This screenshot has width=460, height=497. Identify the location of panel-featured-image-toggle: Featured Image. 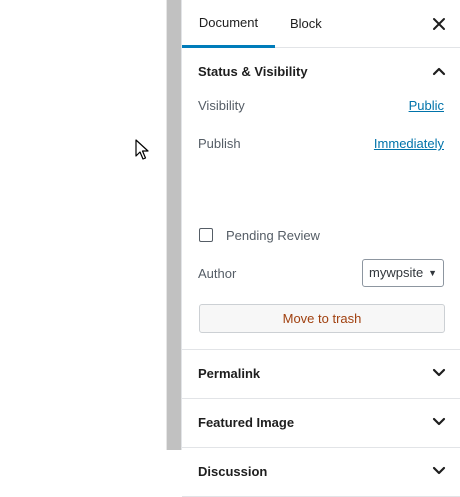
(321, 423).